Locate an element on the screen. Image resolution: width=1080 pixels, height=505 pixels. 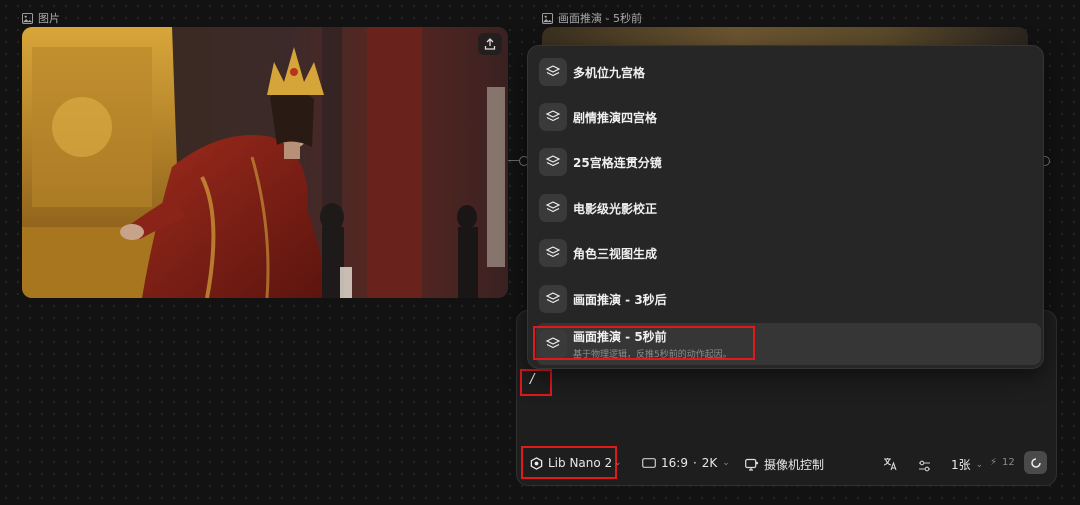
settings-sliders-icon is located at coordinates (924, 466).